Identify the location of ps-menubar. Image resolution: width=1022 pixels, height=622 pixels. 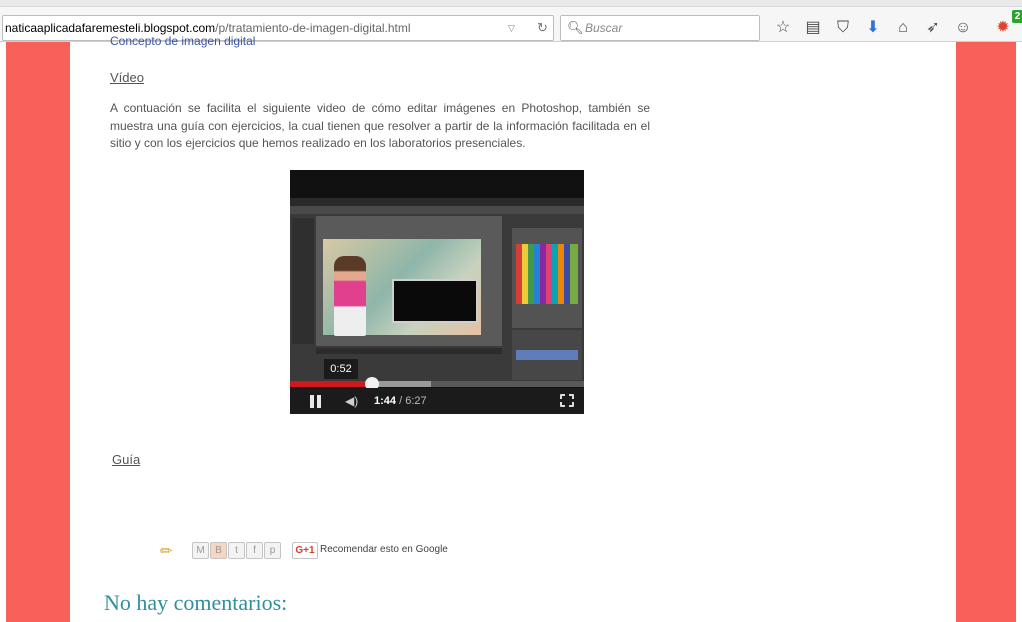
(437, 202).